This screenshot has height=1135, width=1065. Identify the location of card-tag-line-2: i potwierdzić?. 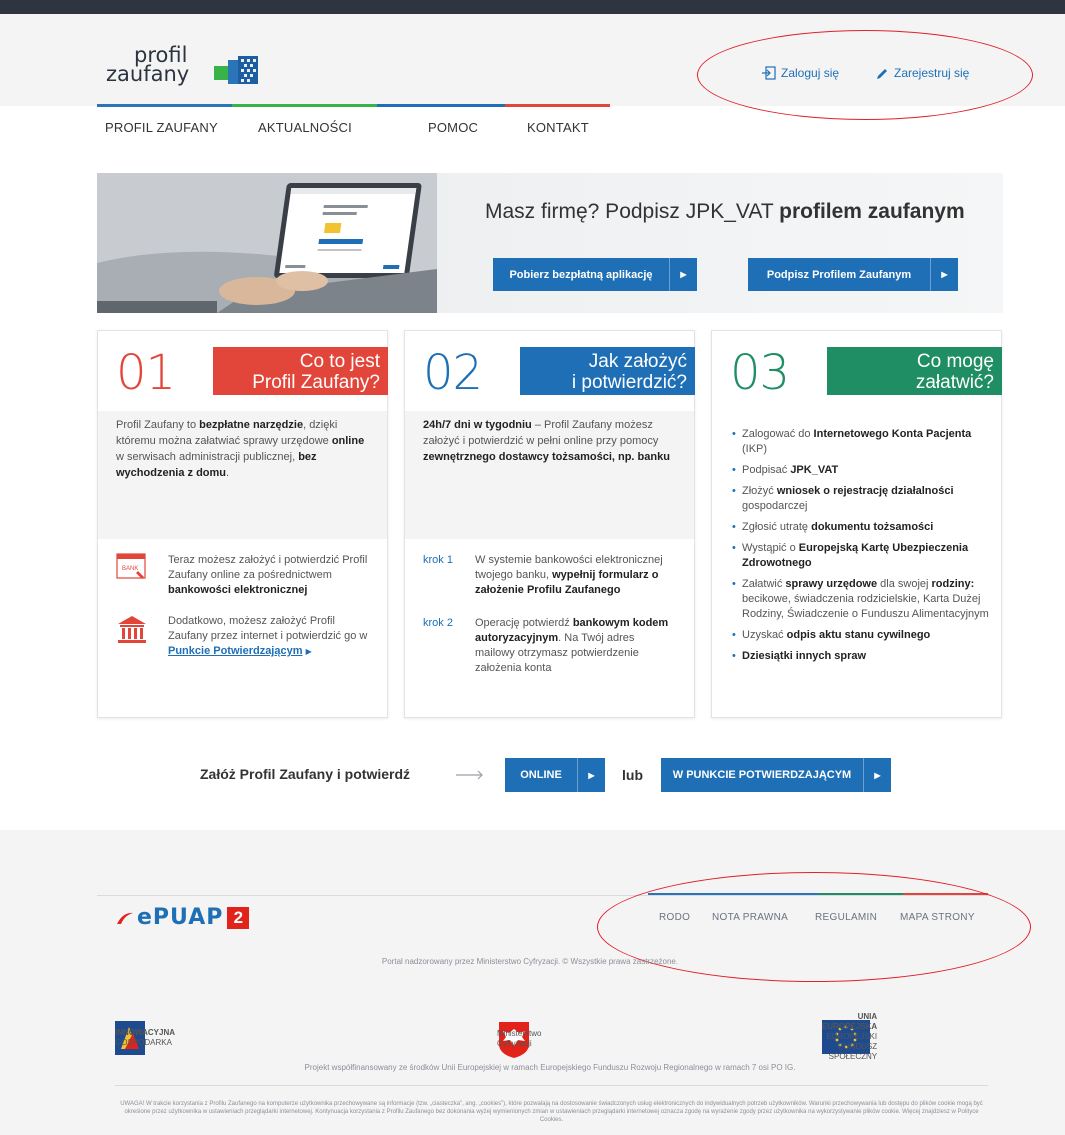
(629, 382).